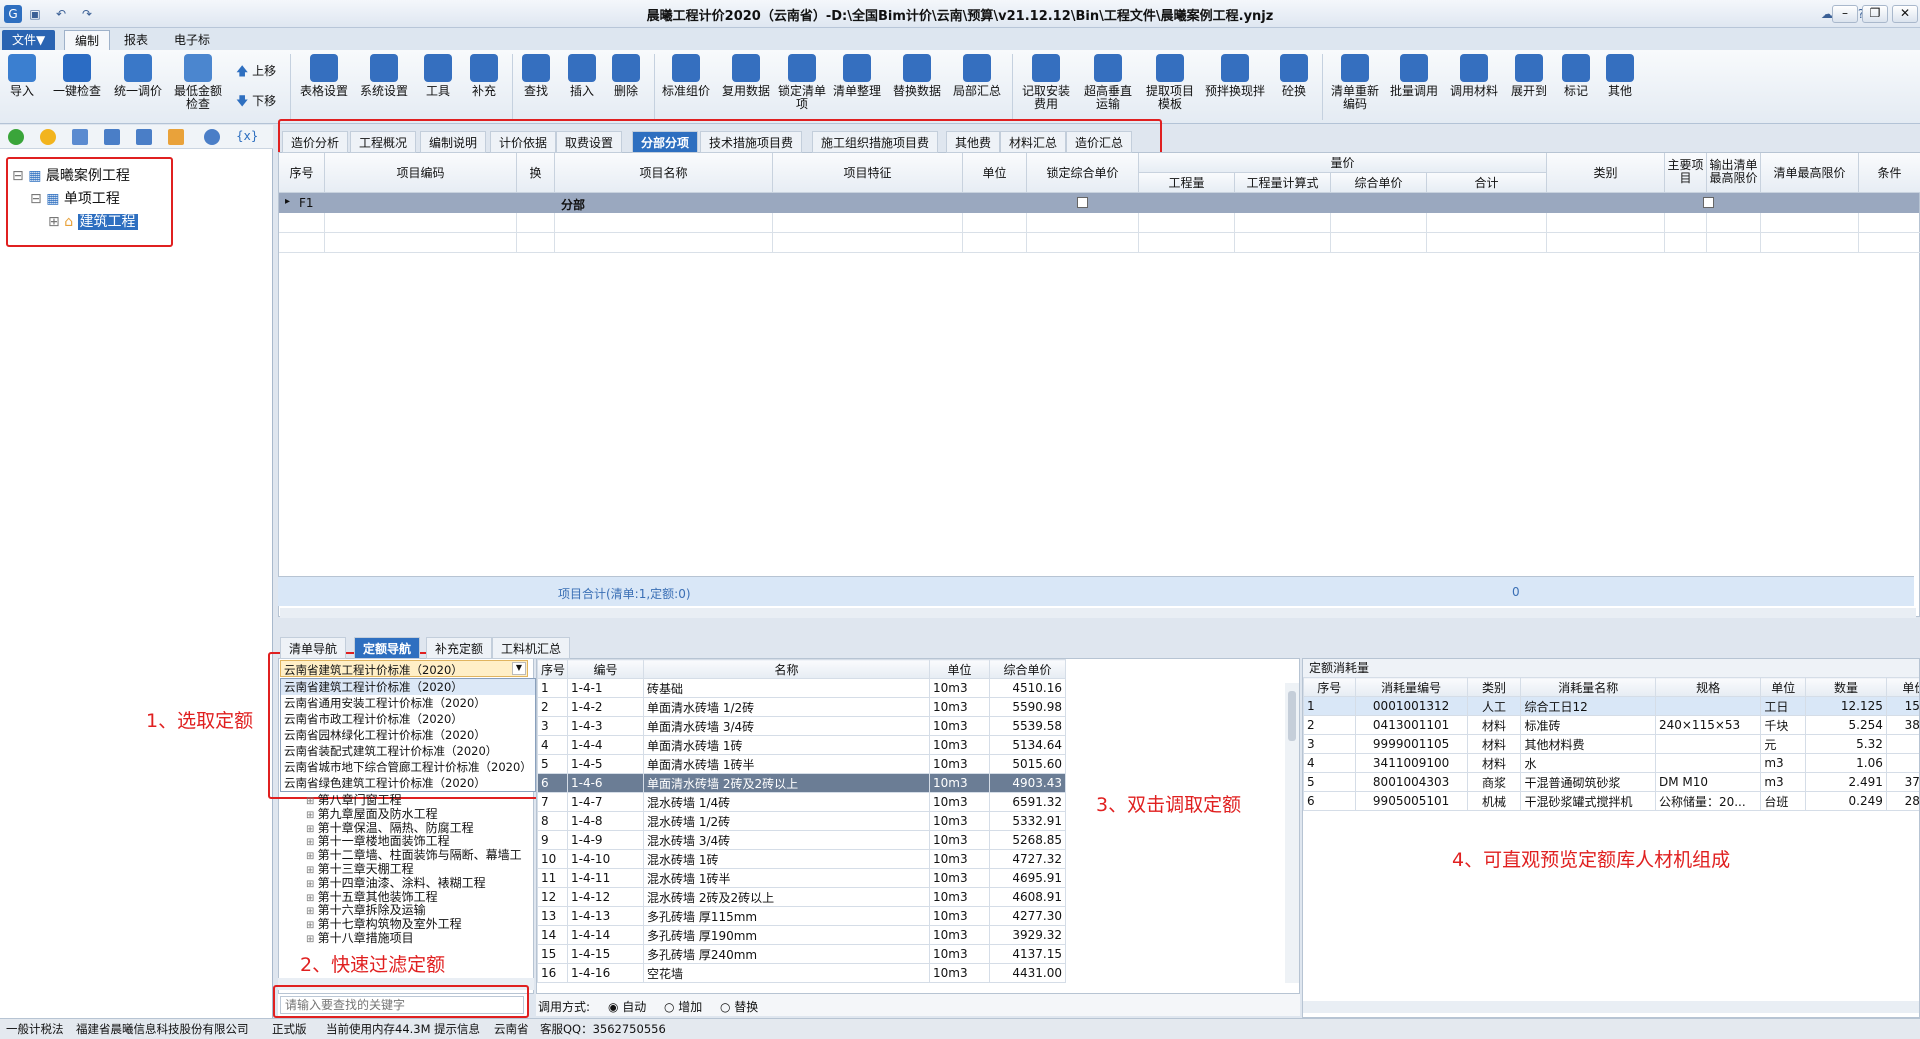 The width and height of the screenshot is (1920, 1039). I want to click on view-tab-10: 造价汇总, so click(1099, 142).